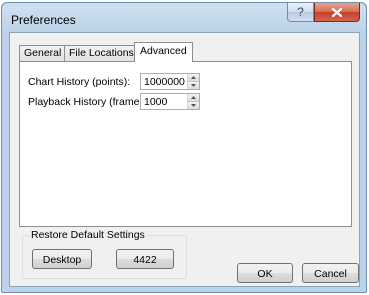  I want to click on cancel-button: Cancel, so click(330, 273).